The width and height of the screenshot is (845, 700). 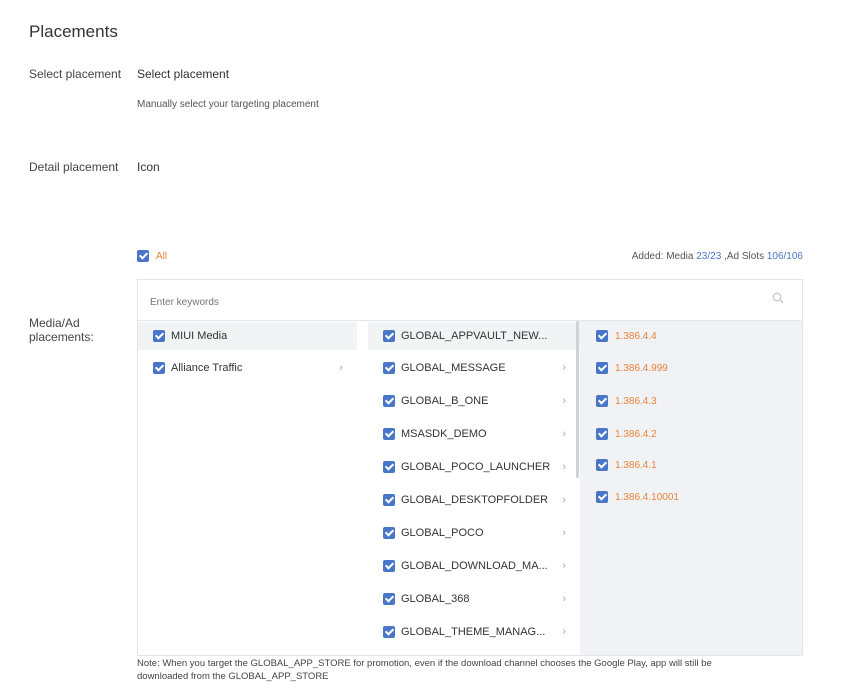 I want to click on media-item-alliance: Alliance Traffic ›, so click(x=247, y=368).